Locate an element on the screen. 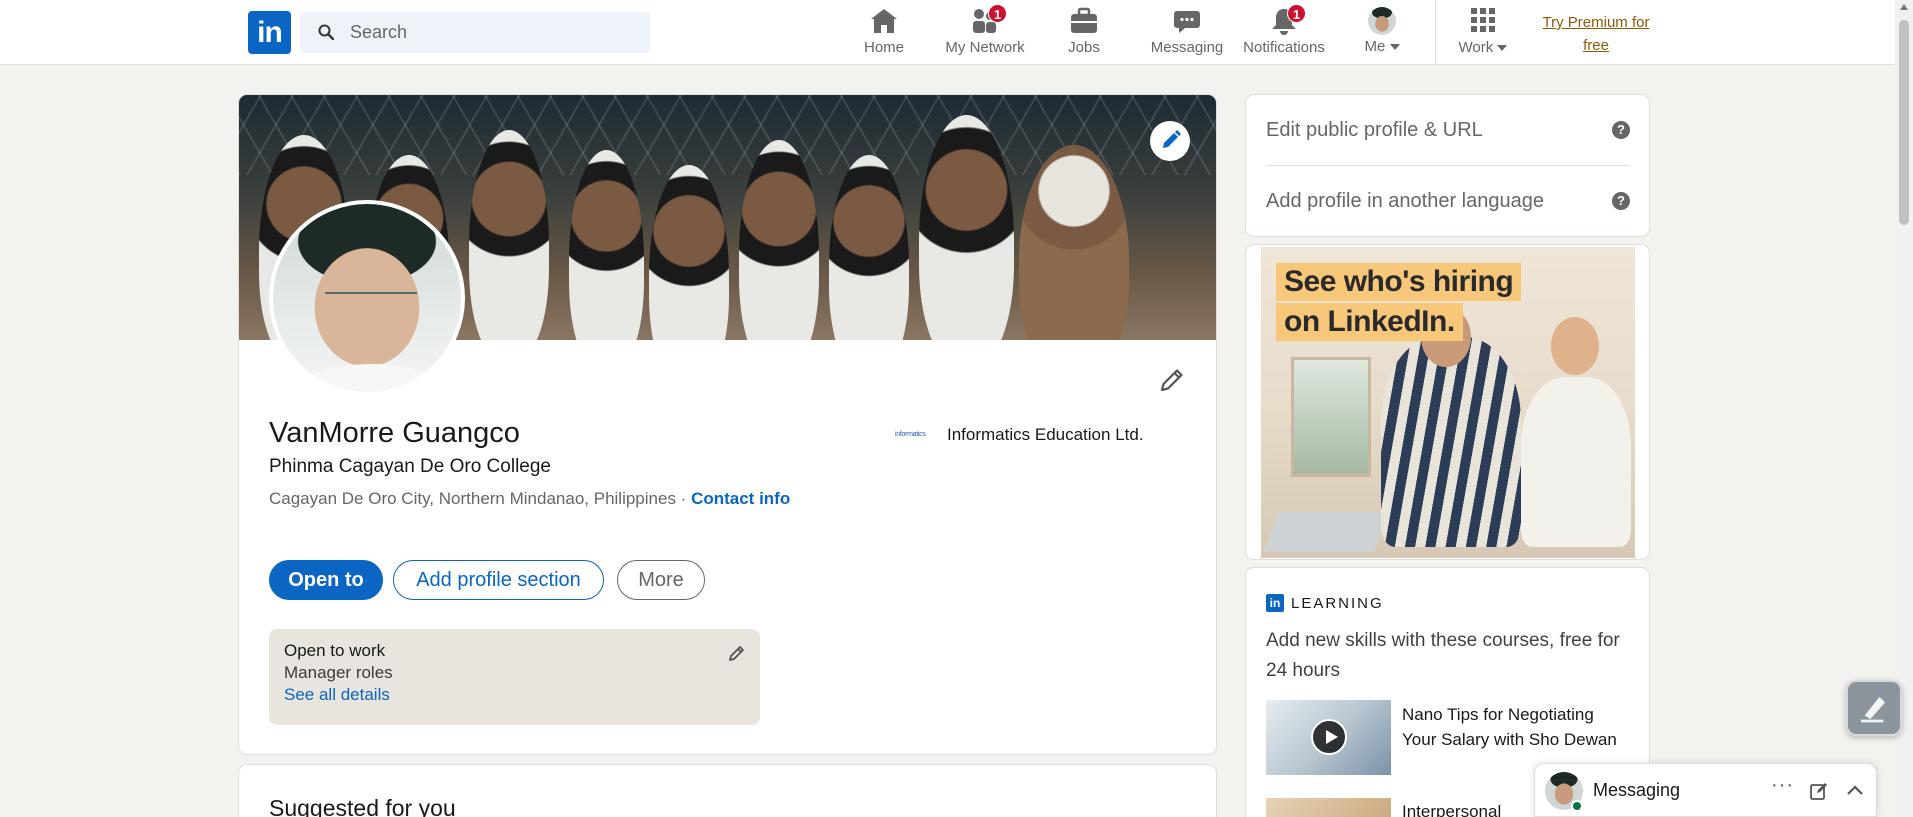 This screenshot has width=1913, height=817. learning-header: in LEARNING is located at coordinates (1325, 603).